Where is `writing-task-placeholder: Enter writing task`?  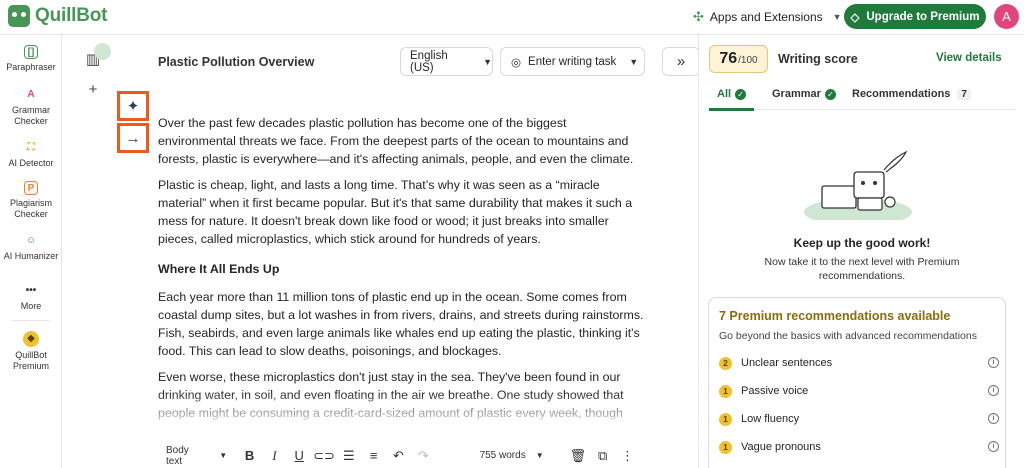
writing-task-placeholder: Enter writing task is located at coordinates (572, 61).